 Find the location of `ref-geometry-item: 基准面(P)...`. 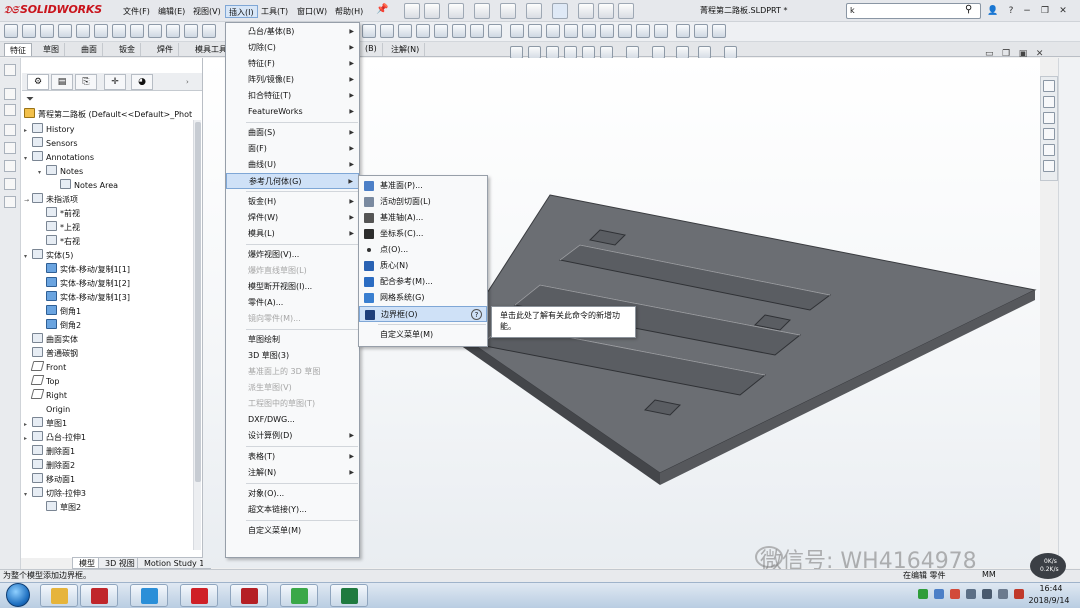

ref-geometry-item: 基准面(P)... is located at coordinates (423, 186).